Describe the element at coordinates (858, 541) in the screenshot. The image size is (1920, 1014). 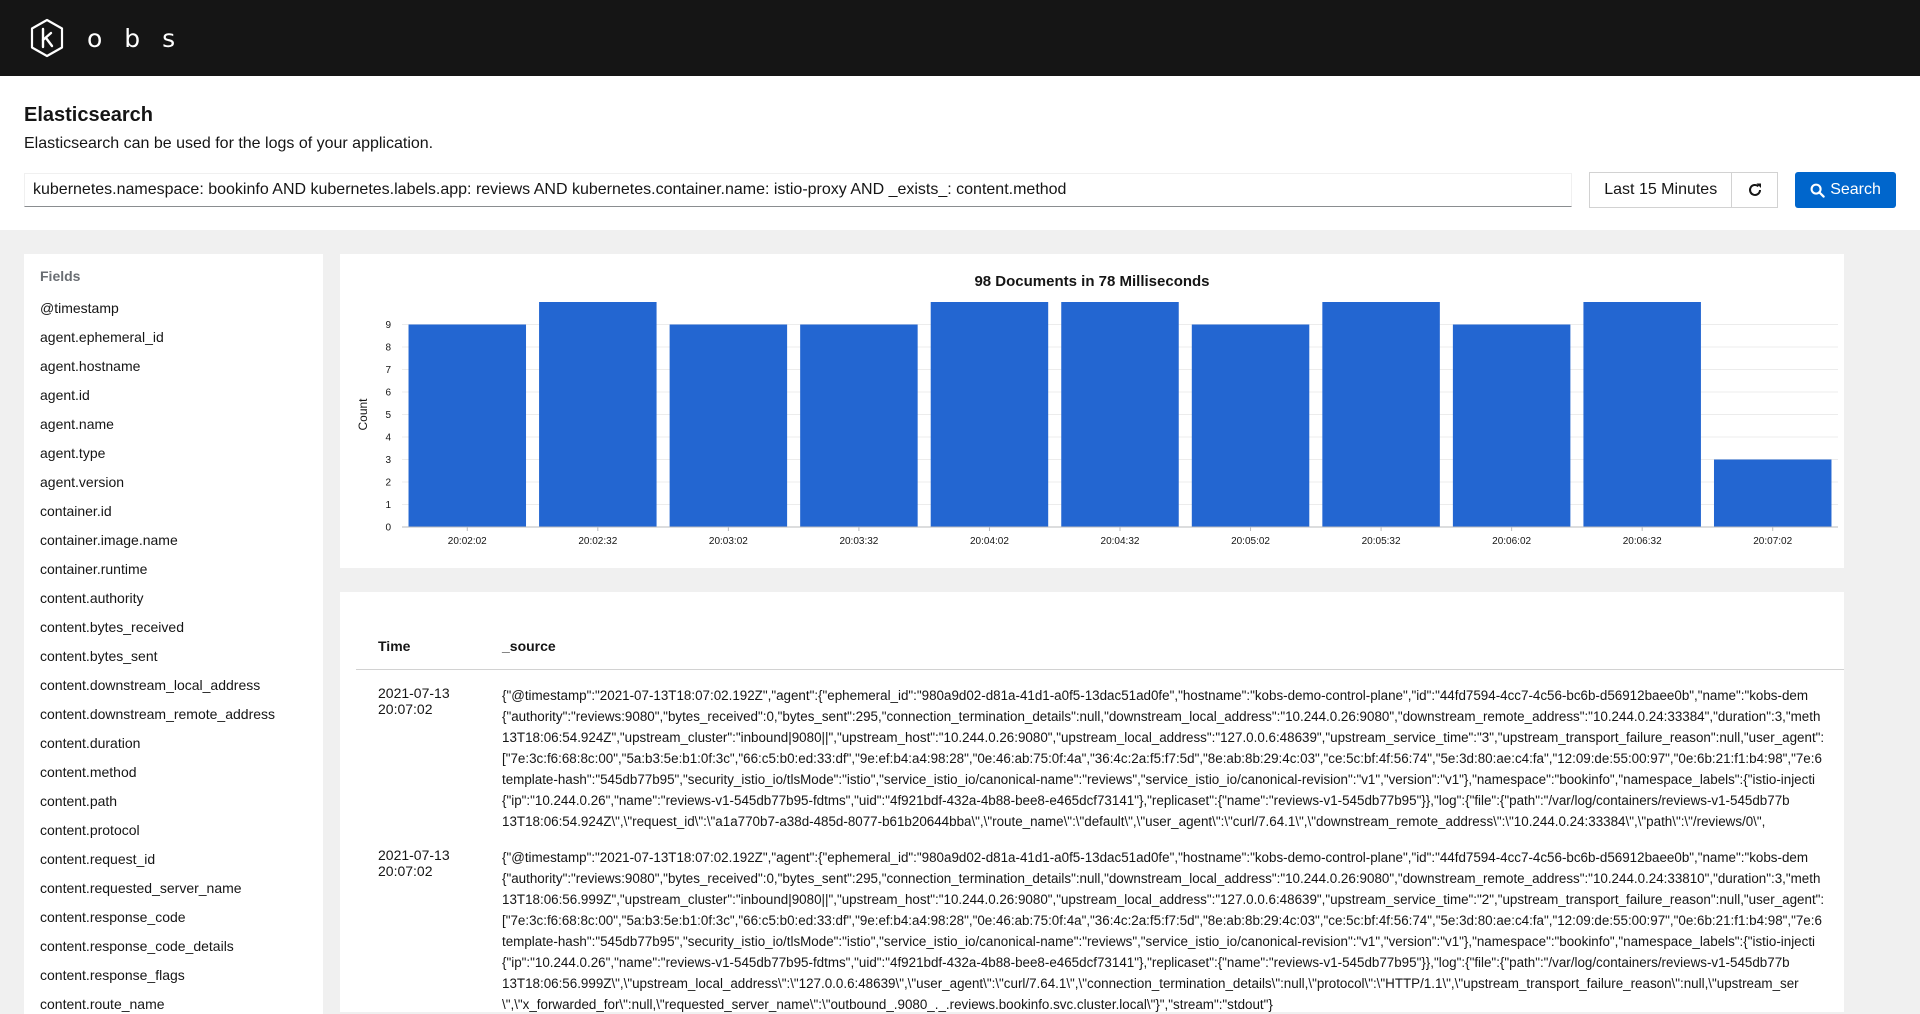
I see `x-tick-label: 20:03:32` at that location.